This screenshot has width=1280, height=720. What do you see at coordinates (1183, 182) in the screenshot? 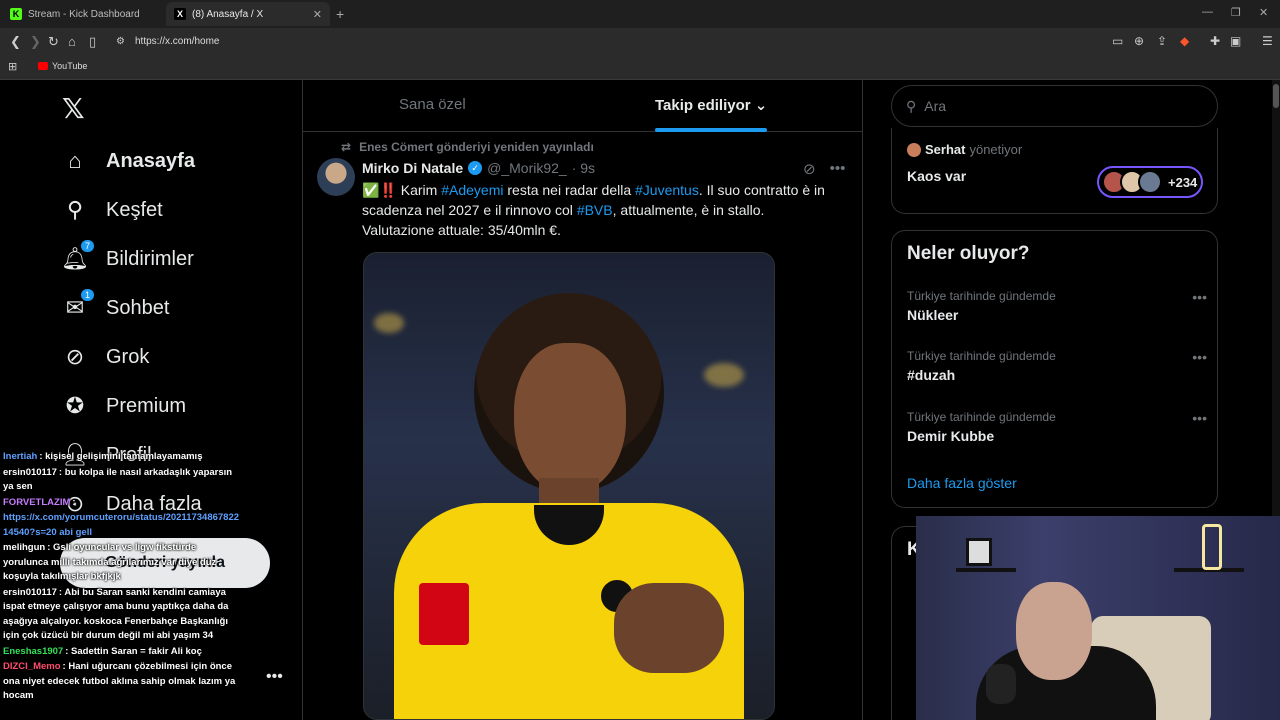
I see `member-count: +234` at bounding box center [1183, 182].